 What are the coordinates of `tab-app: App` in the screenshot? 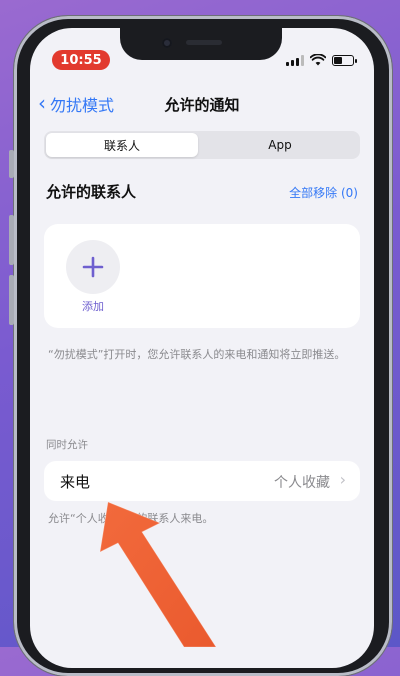 It's located at (280, 145).